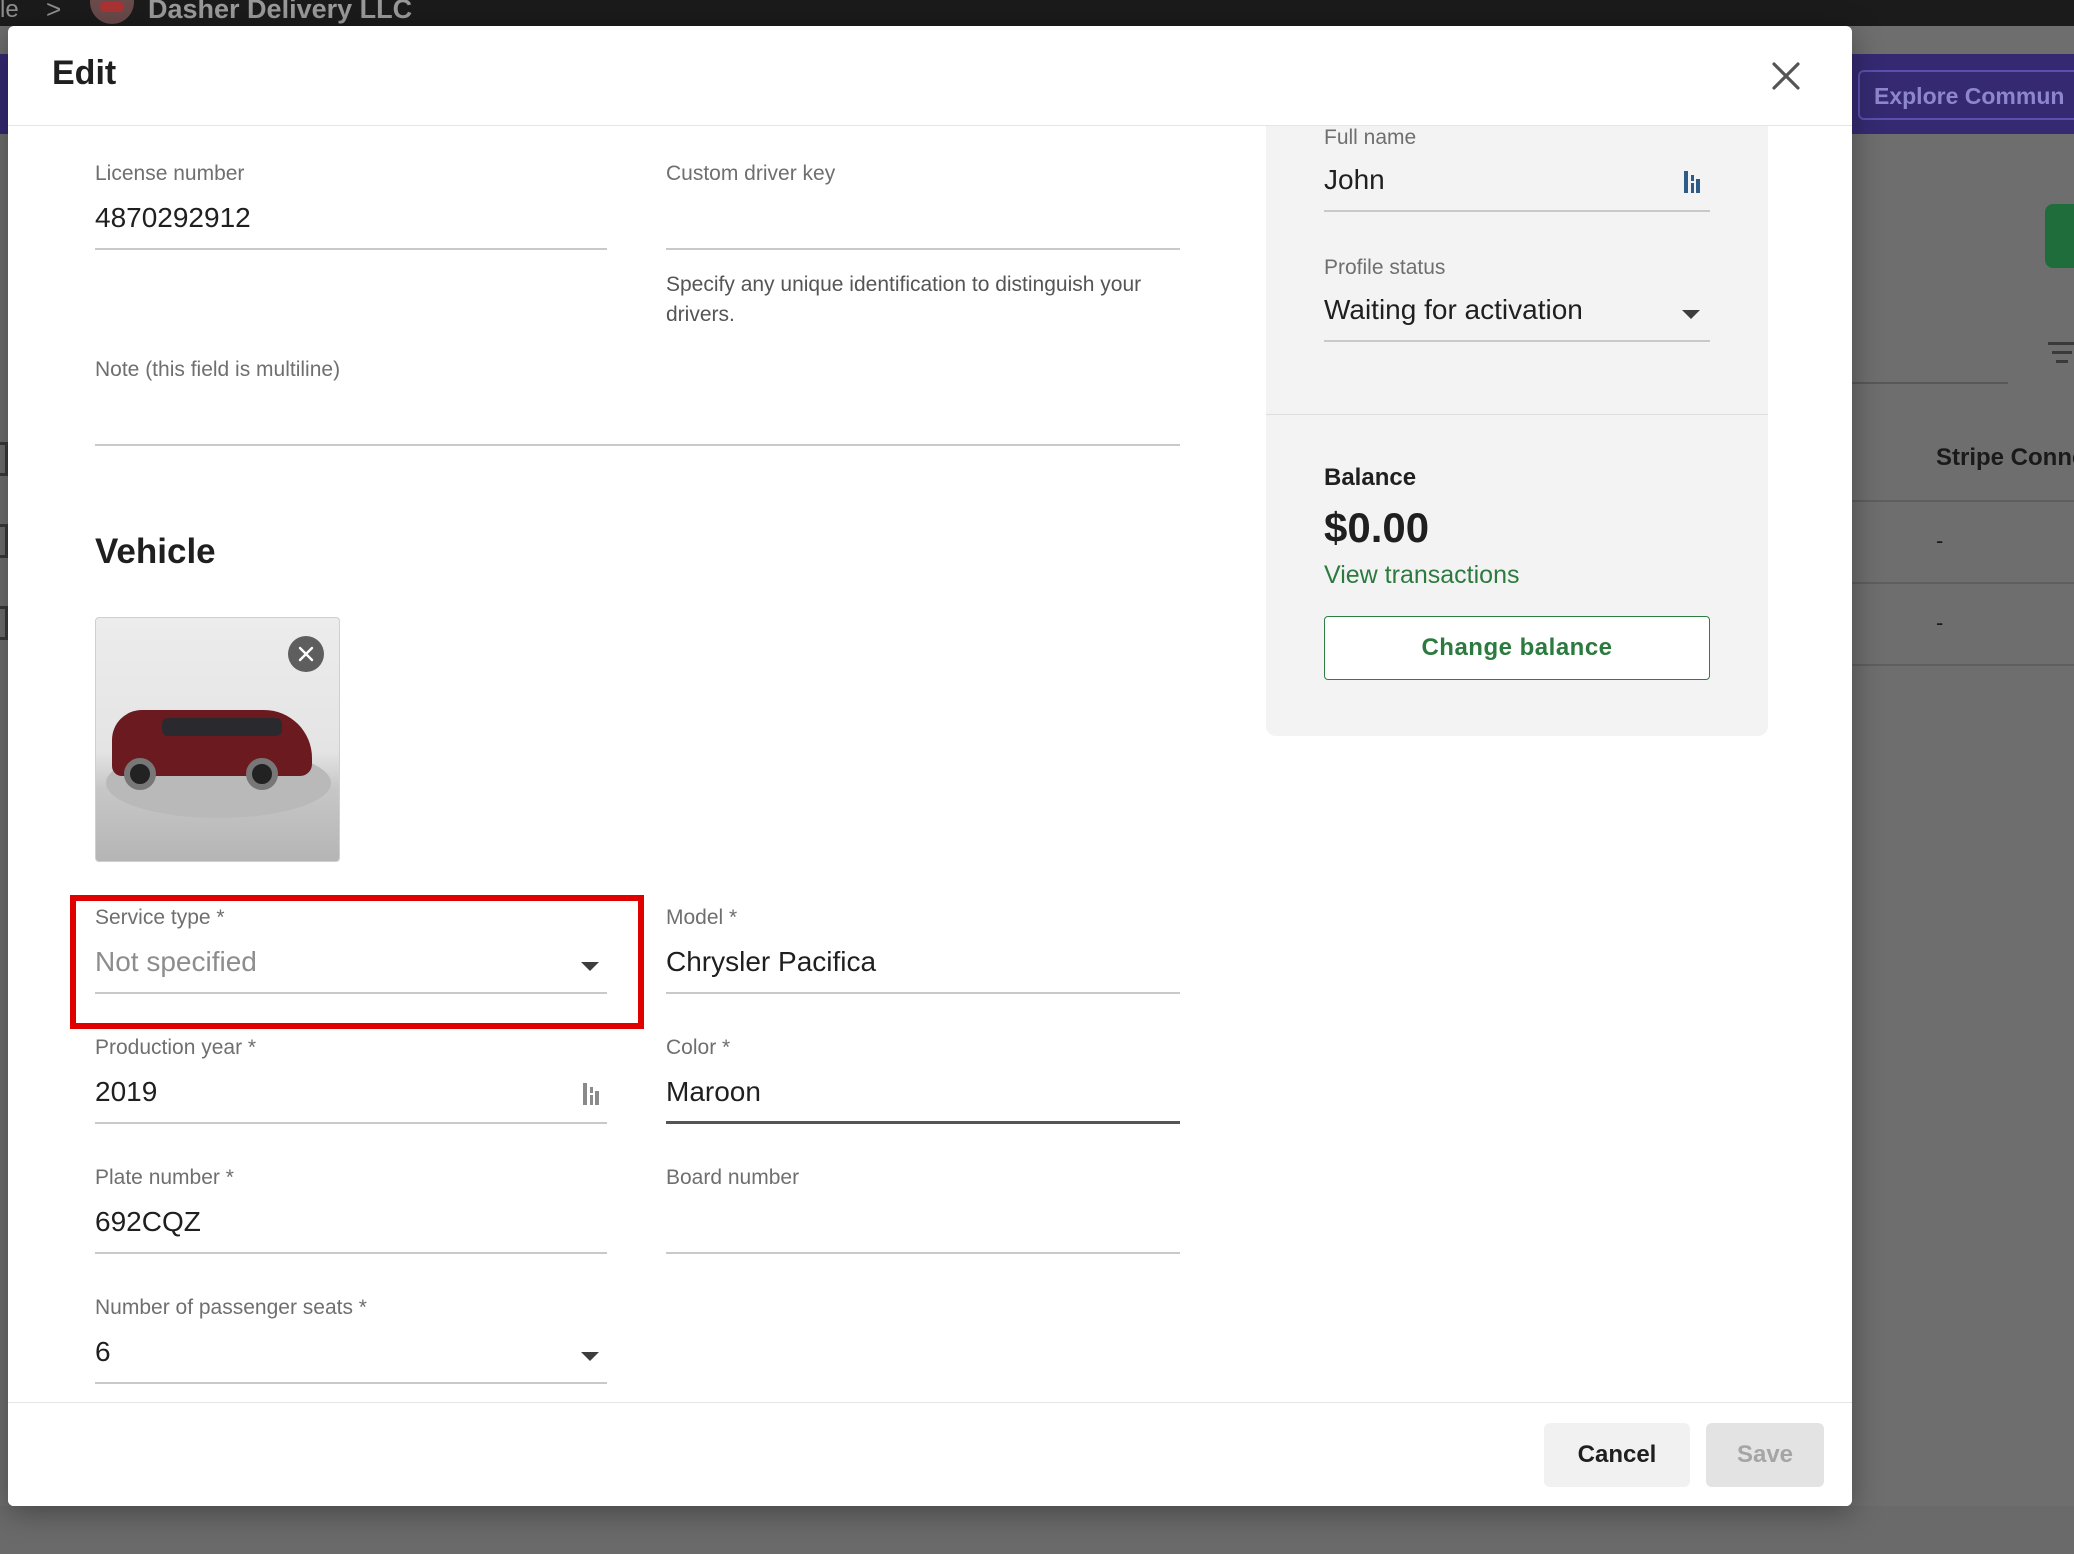 This screenshot has width=2074, height=1554. What do you see at coordinates (1037, 1530) in the screenshot?
I see `page-bottom-area` at bounding box center [1037, 1530].